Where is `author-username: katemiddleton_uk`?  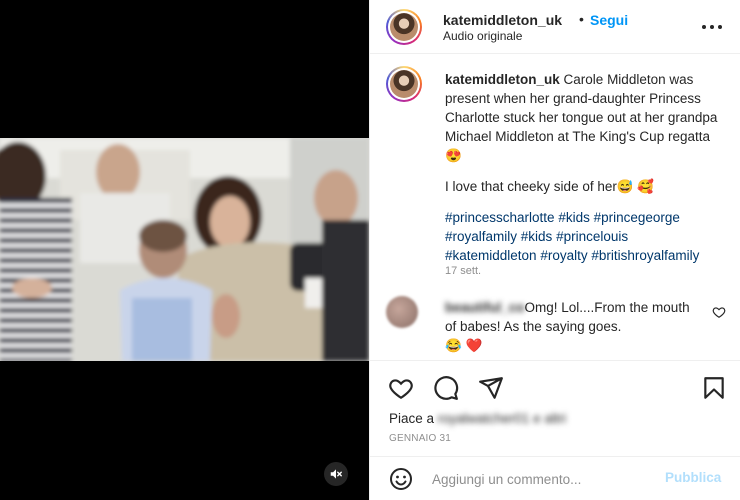 author-username: katemiddleton_uk is located at coordinates (502, 20).